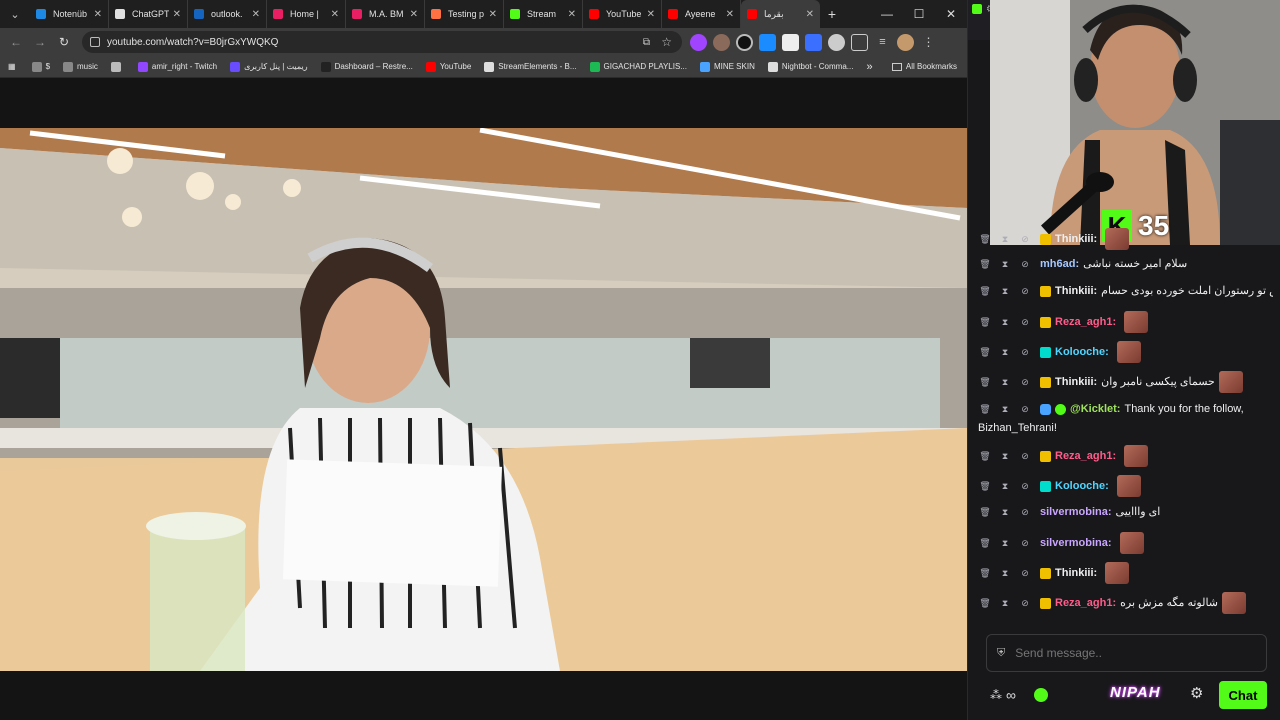 This screenshot has width=1280, height=720. Describe the element at coordinates (622, 14) in the screenshot. I see `browser-tab: YouTube ✕` at that location.